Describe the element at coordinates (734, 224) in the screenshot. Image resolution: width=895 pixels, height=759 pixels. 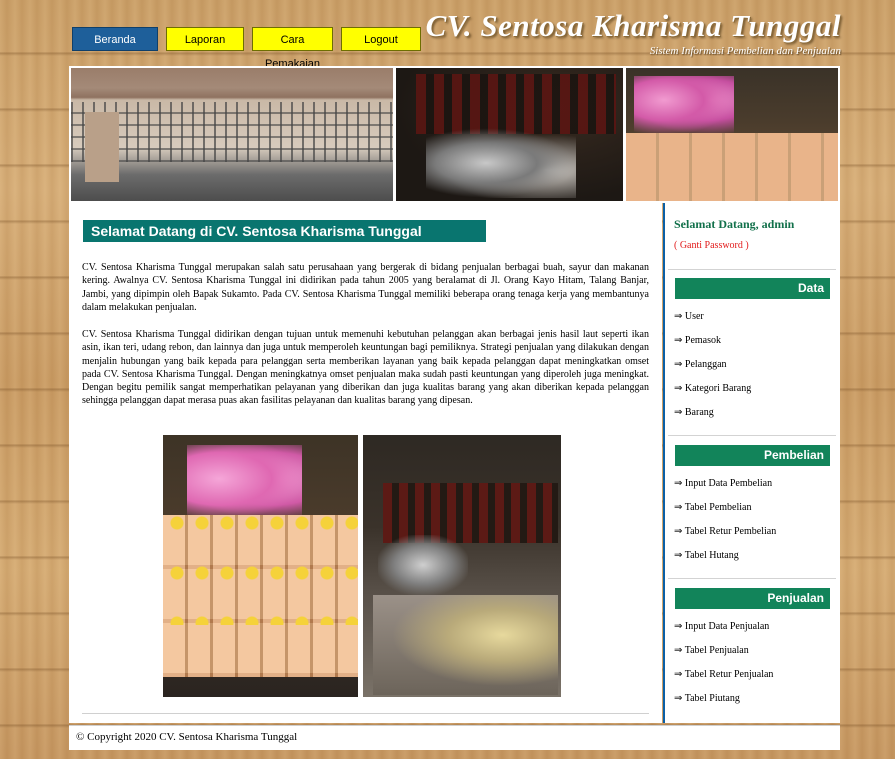
I see `user-greeting: Selamat Datang, admin` at that location.